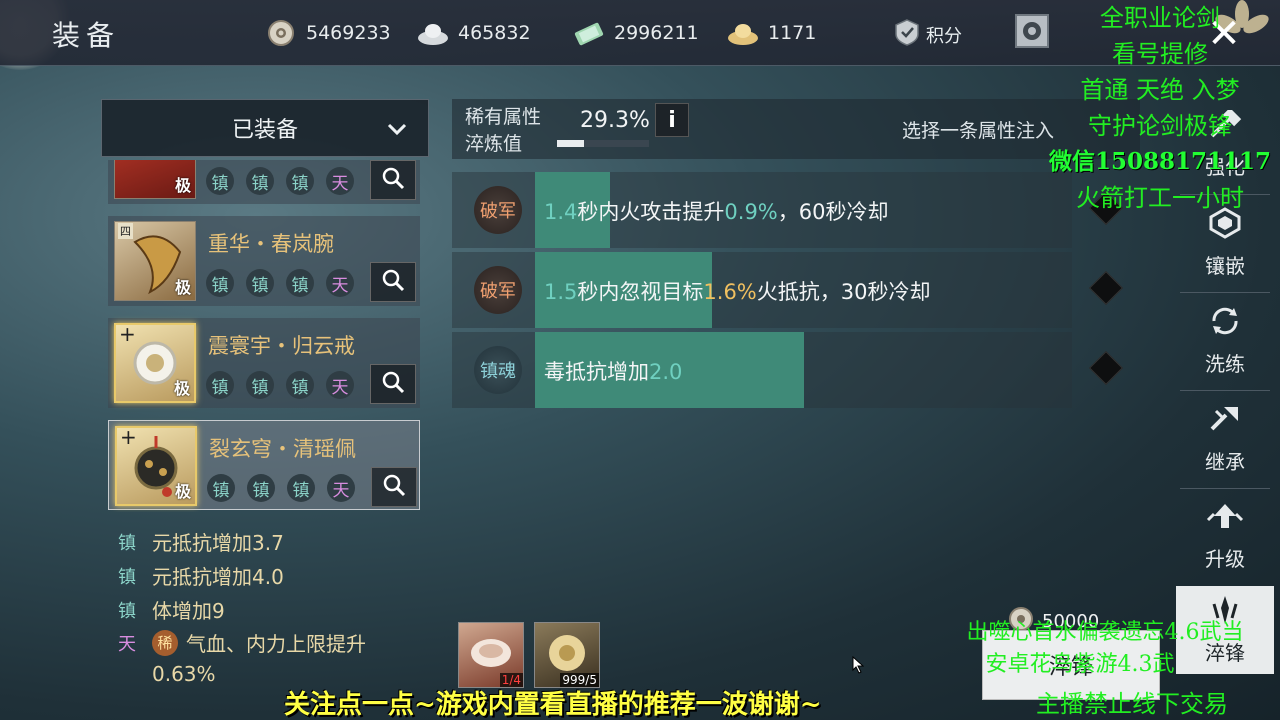 This screenshot has width=1280, height=720. I want to click on attribute-row: 镇元抵抗增加4.0, so click(201, 575).